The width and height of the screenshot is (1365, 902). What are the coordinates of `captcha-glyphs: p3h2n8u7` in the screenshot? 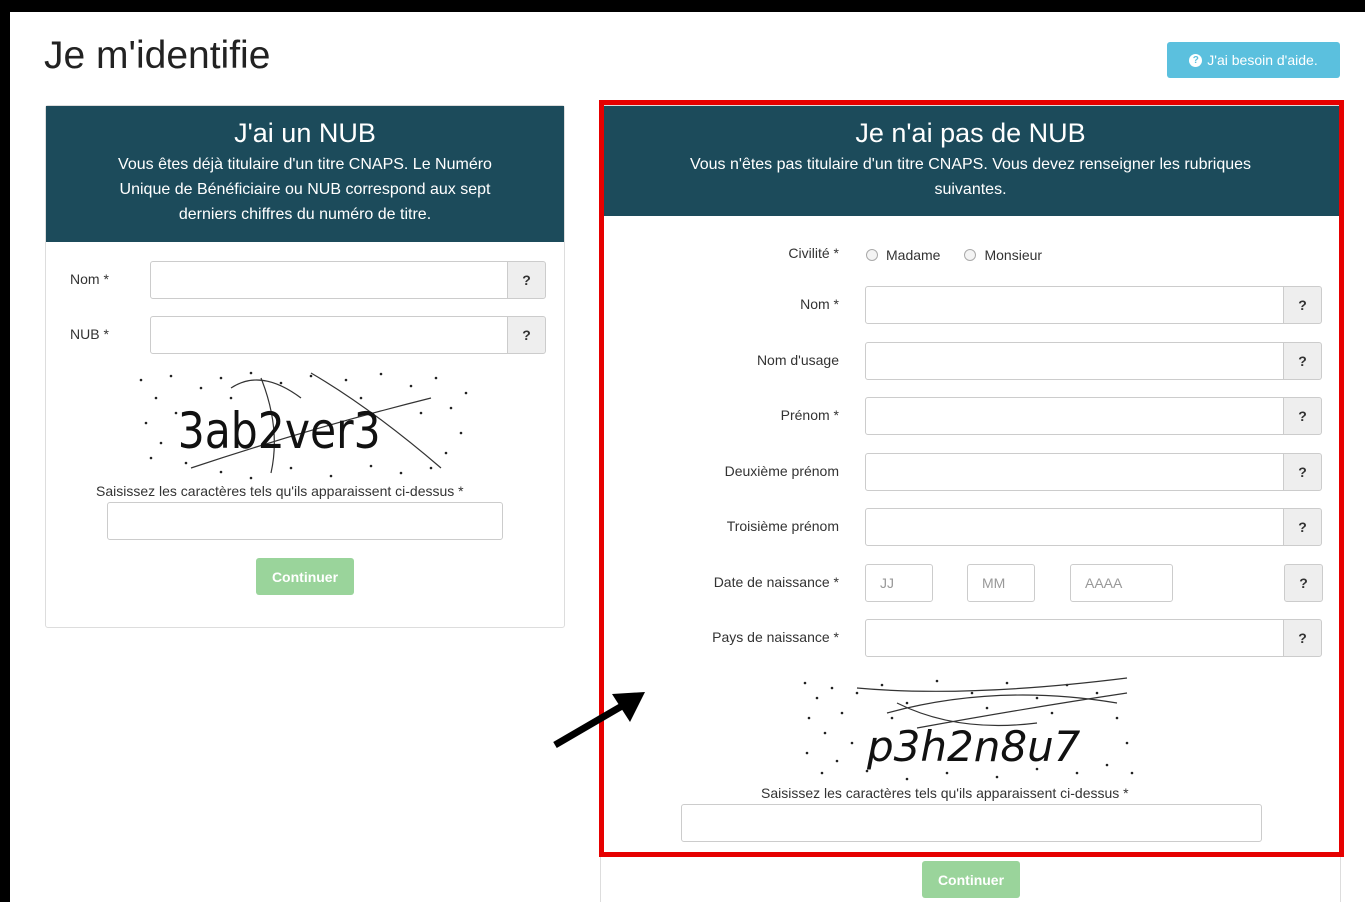 It's located at (973, 746).